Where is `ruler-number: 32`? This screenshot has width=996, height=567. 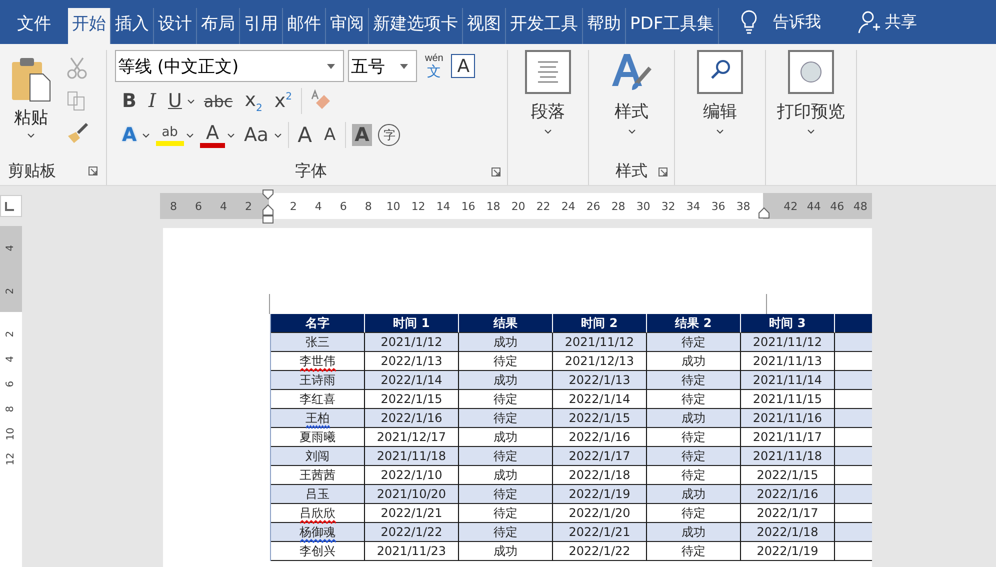 ruler-number: 32 is located at coordinates (668, 206).